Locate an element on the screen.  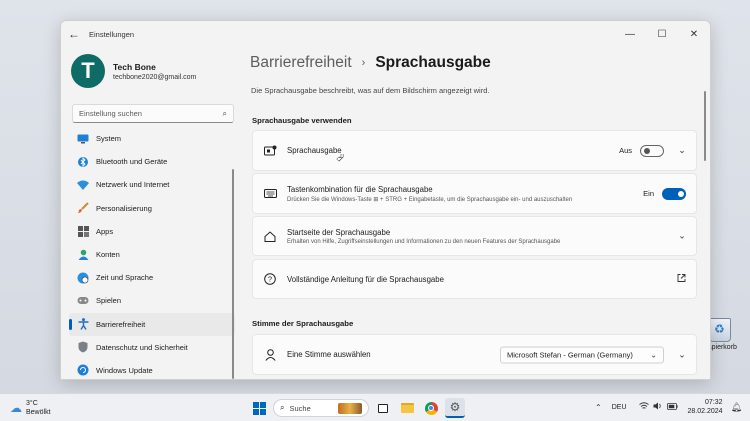
shield-icon is located at coordinates (83, 347).